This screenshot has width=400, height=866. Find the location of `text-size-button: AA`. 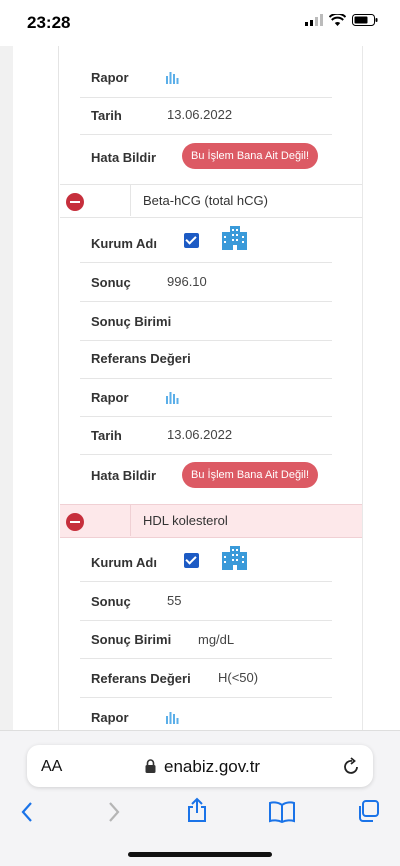

text-size-button: AA is located at coordinates (51, 767).